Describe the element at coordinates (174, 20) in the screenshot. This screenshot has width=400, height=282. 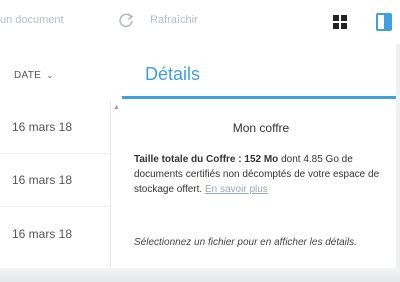
I see `refresh-button: Rafraîchir` at that location.